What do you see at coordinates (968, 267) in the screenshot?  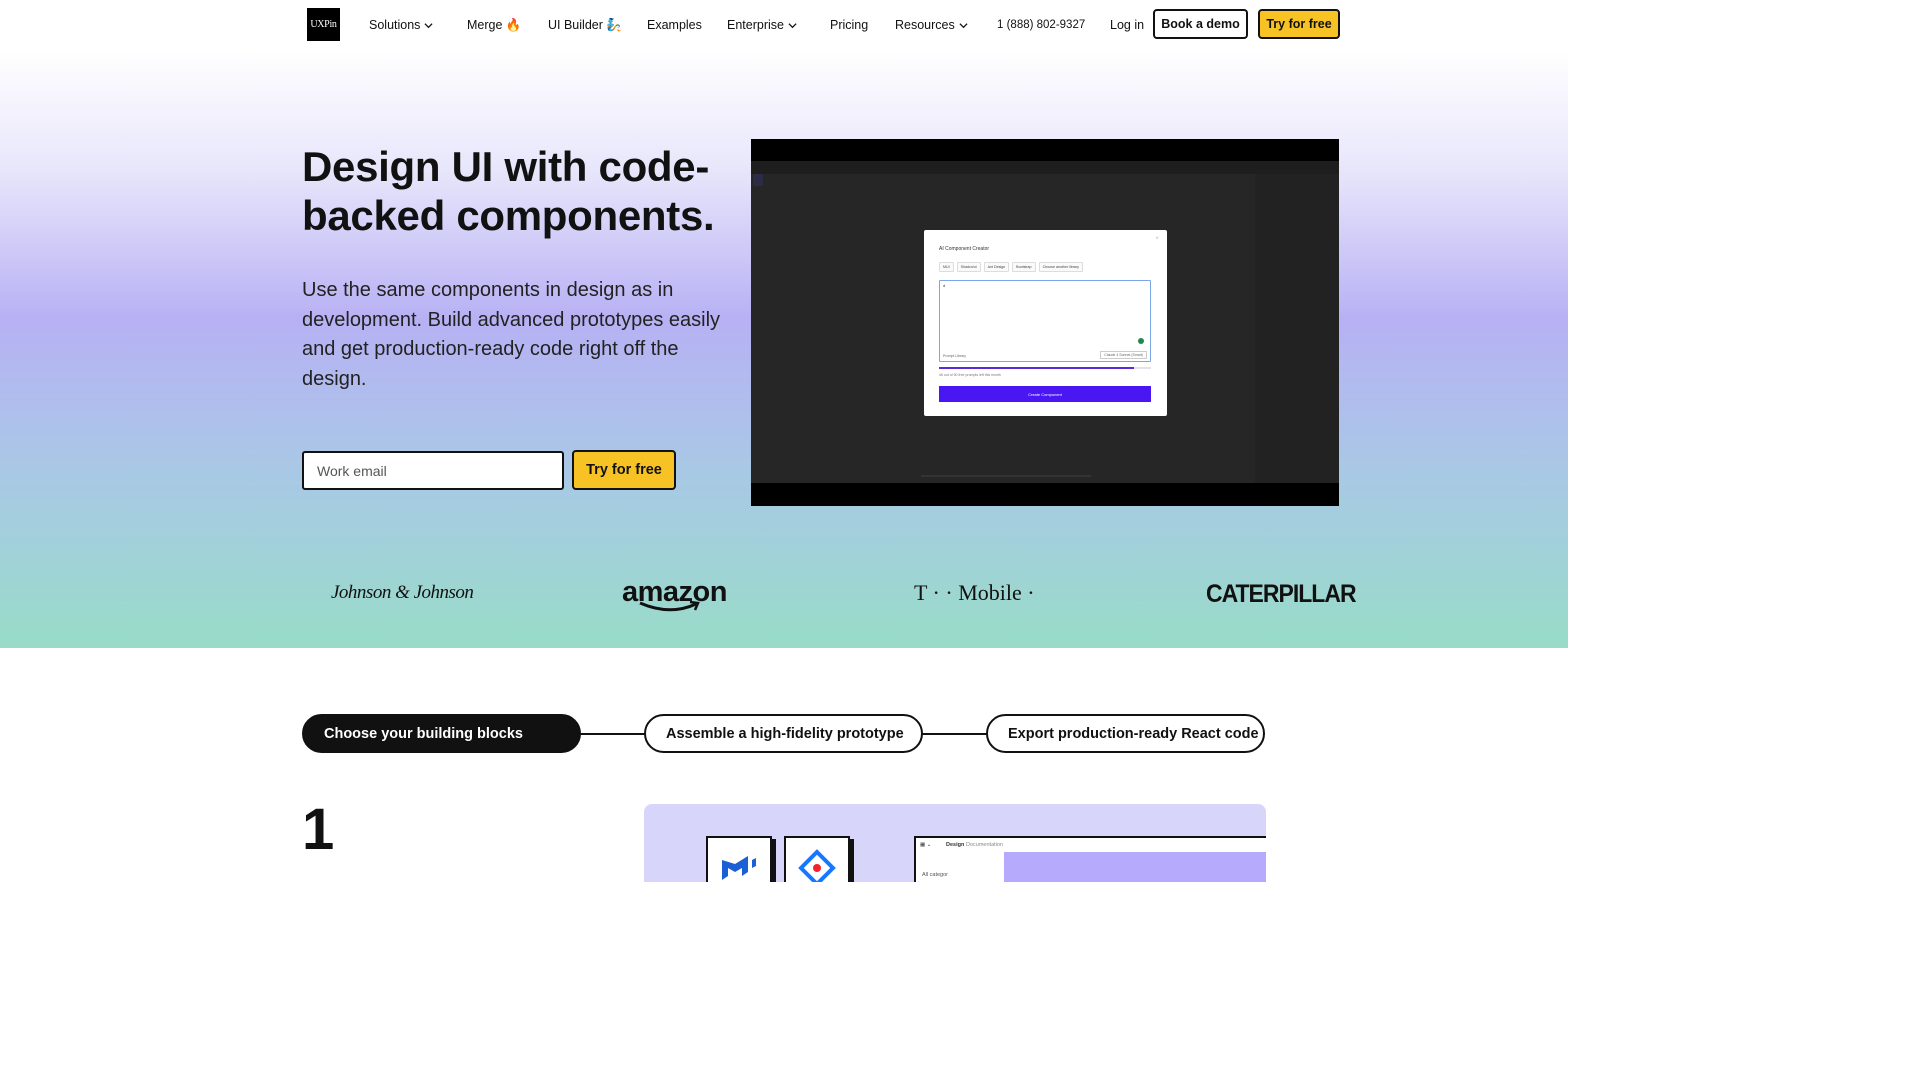 I see `library-tab: Shadcn/ui` at bounding box center [968, 267].